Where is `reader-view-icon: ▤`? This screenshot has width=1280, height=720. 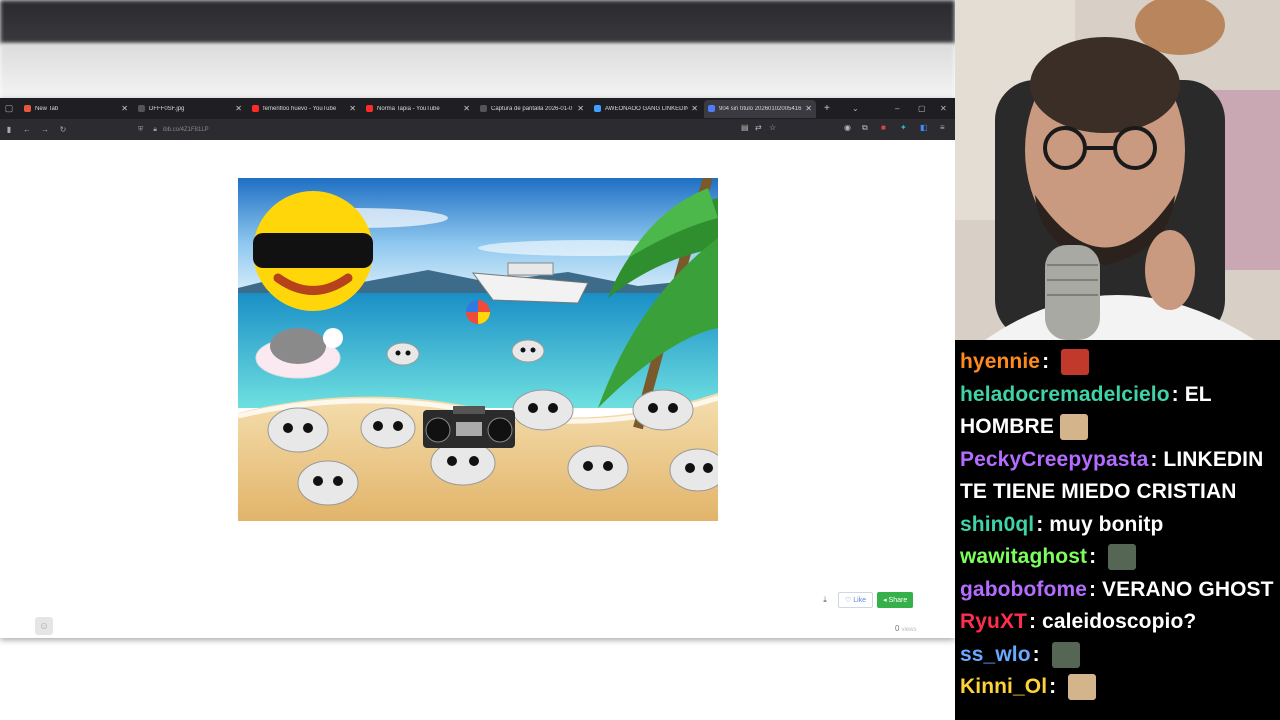
reader-view-icon: ▤ is located at coordinates (745, 127).